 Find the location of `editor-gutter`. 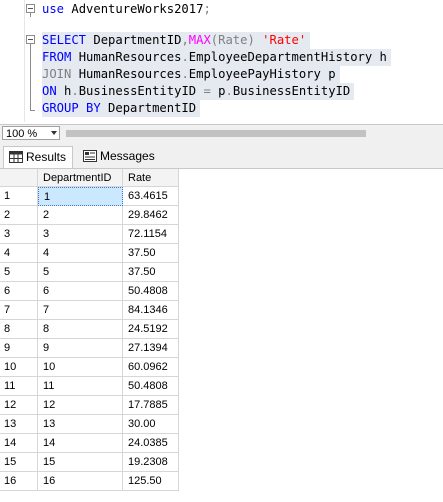

editor-gutter is located at coordinates (12, 61).